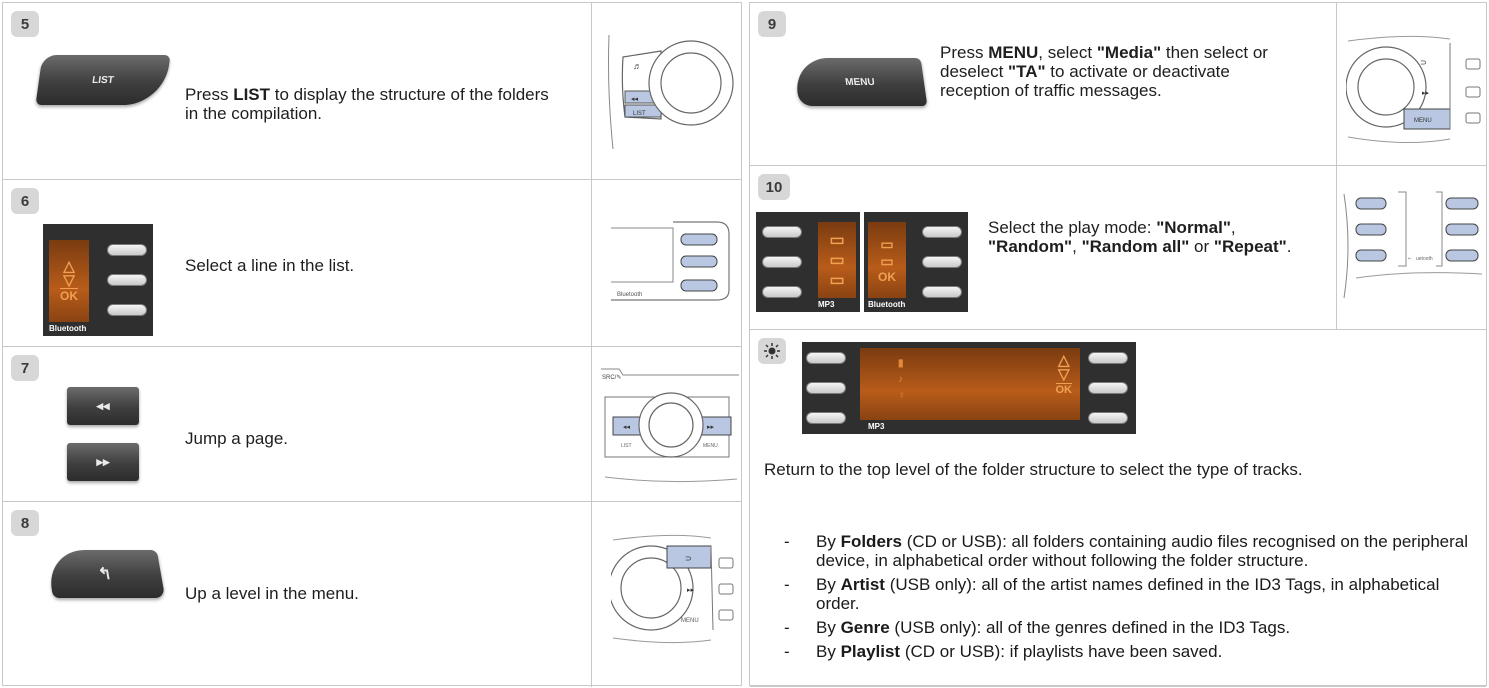 Image resolution: width=1489 pixels, height=688 pixels. I want to click on orange-screen: ▭ ▭ ▭, so click(837, 260).